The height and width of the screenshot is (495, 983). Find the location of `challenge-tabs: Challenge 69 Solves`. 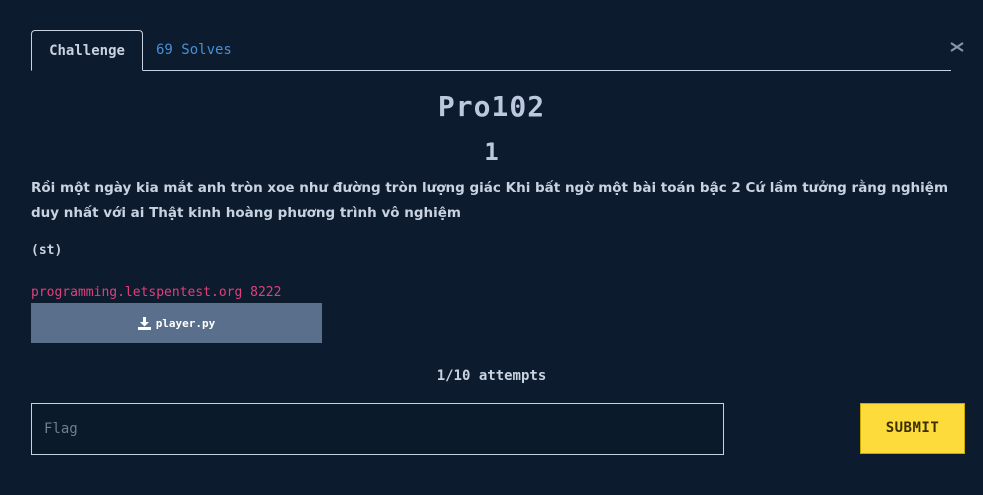

challenge-tabs: Challenge 69 Solves is located at coordinates (491, 50).